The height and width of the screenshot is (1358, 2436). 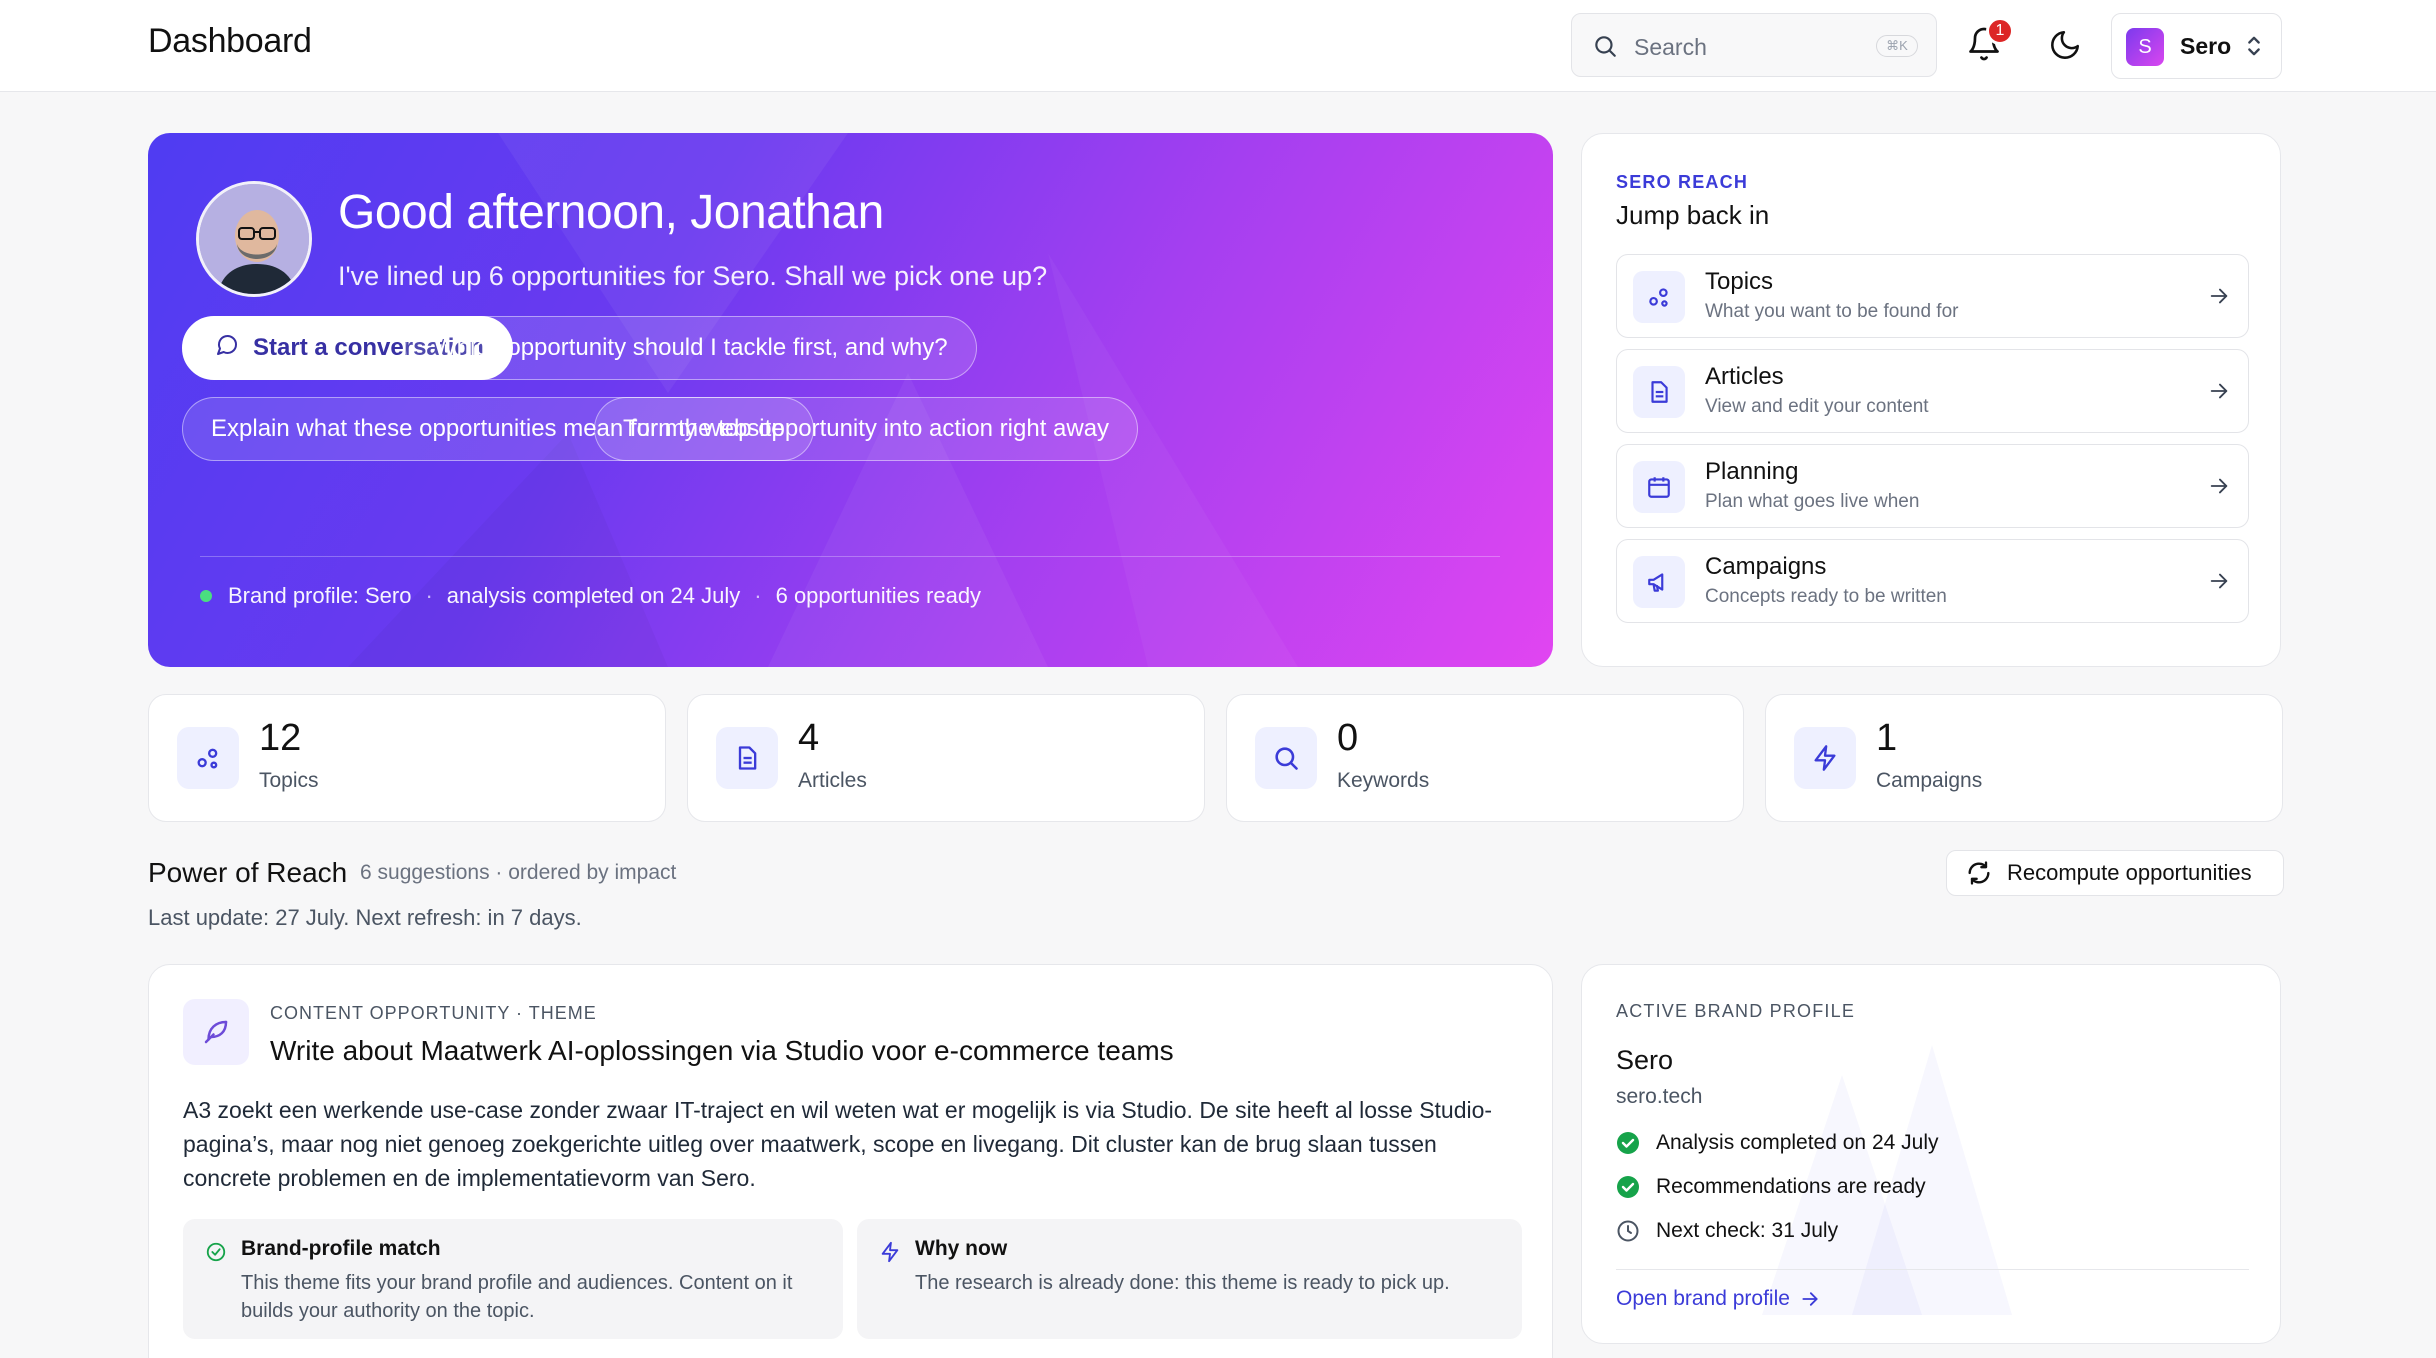 I want to click on section-meta: 6 suggestions · ordered by impact, so click(x=518, y=872).